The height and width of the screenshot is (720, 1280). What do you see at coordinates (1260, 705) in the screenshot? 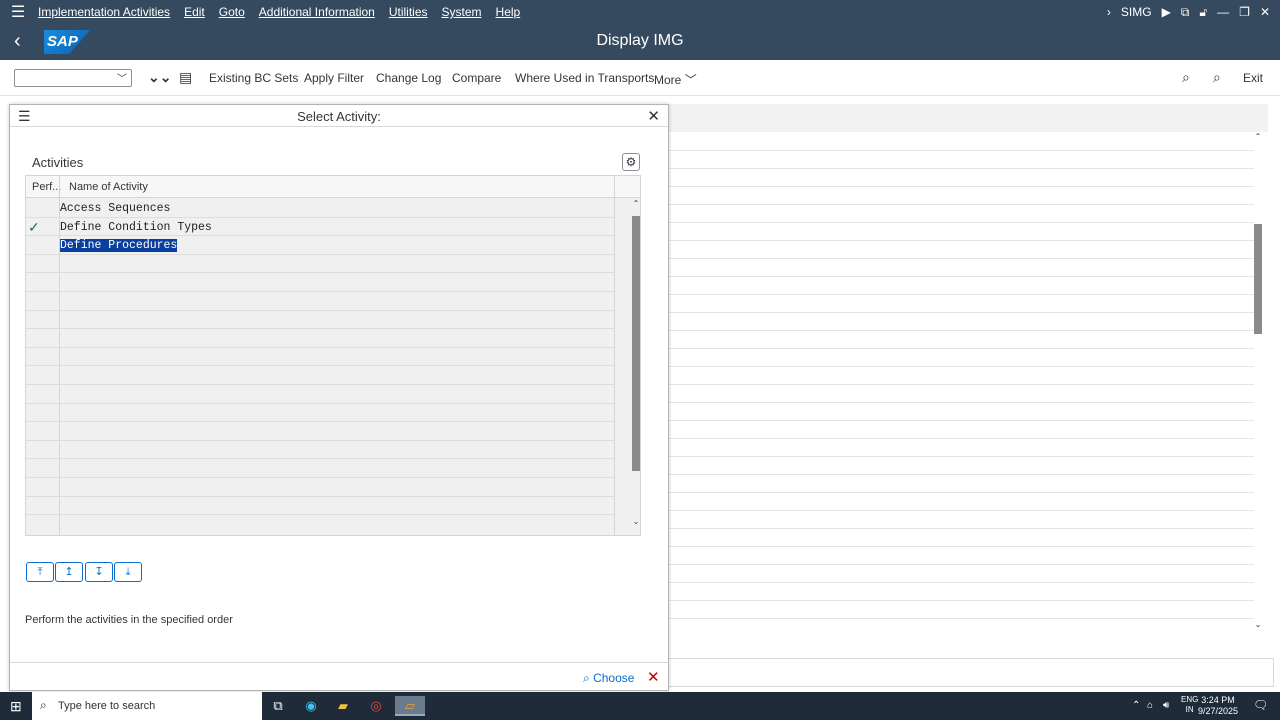
I see `notifications-icon: 🗨︎` at bounding box center [1260, 705].